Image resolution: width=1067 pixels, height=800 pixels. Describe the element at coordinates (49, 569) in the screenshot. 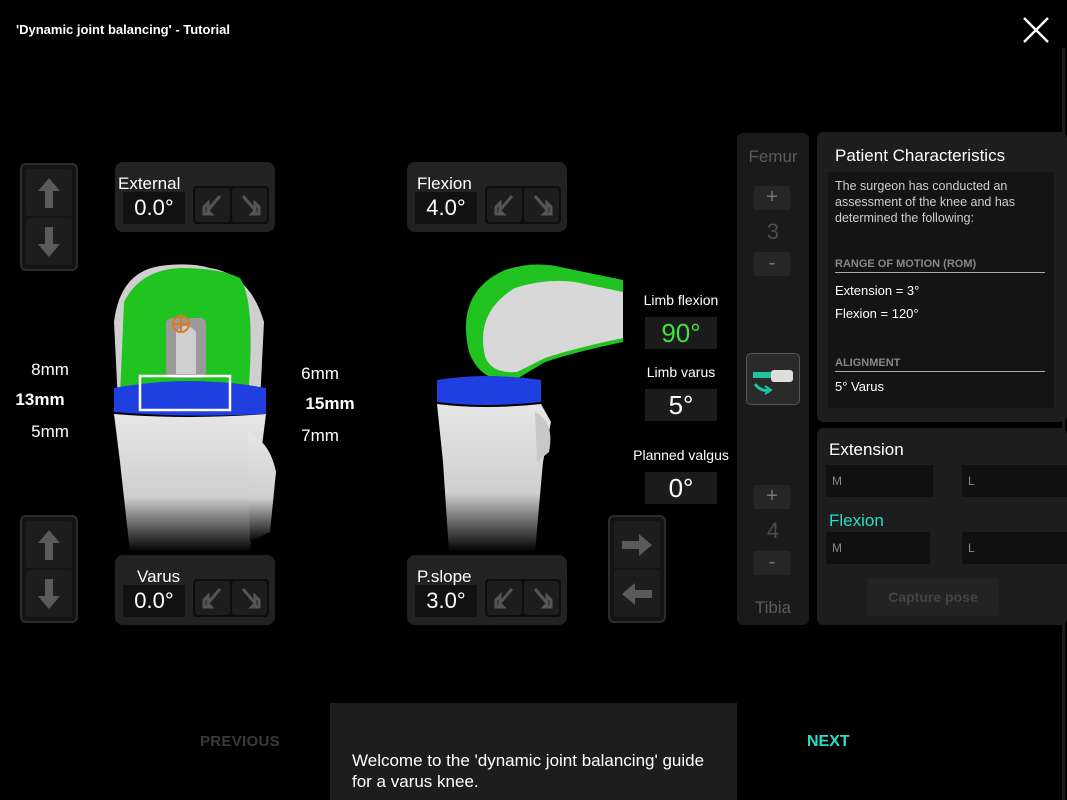

I see `translate-pad-bottom` at that location.